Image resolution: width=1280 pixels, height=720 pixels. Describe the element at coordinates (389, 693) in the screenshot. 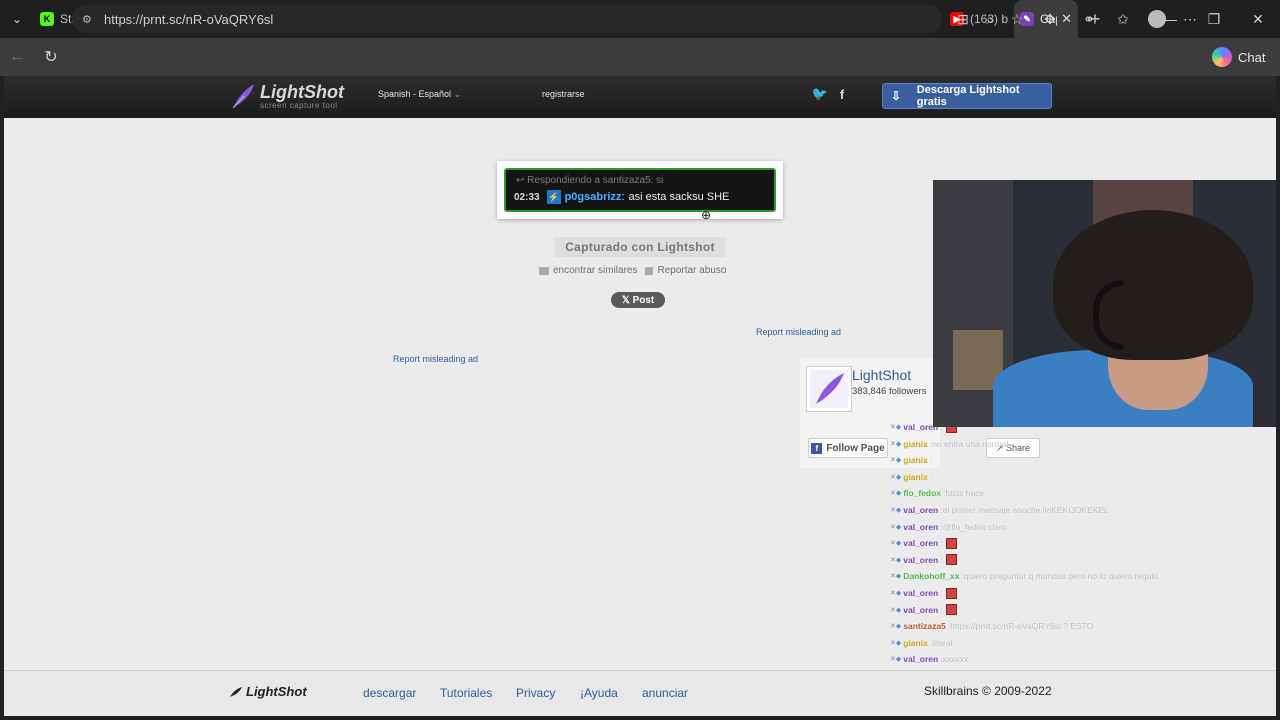

I see `footer-link-download: descargar` at that location.